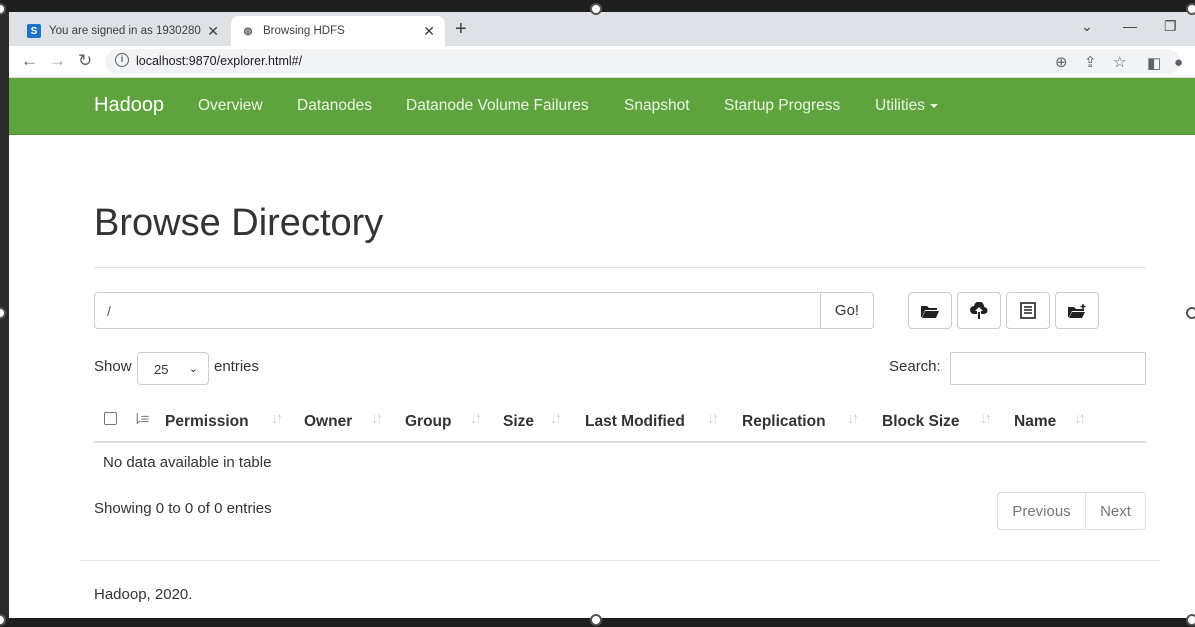 Image resolution: width=1195 pixels, height=627 pixels. I want to click on col-block-size: Block Size, so click(921, 422).